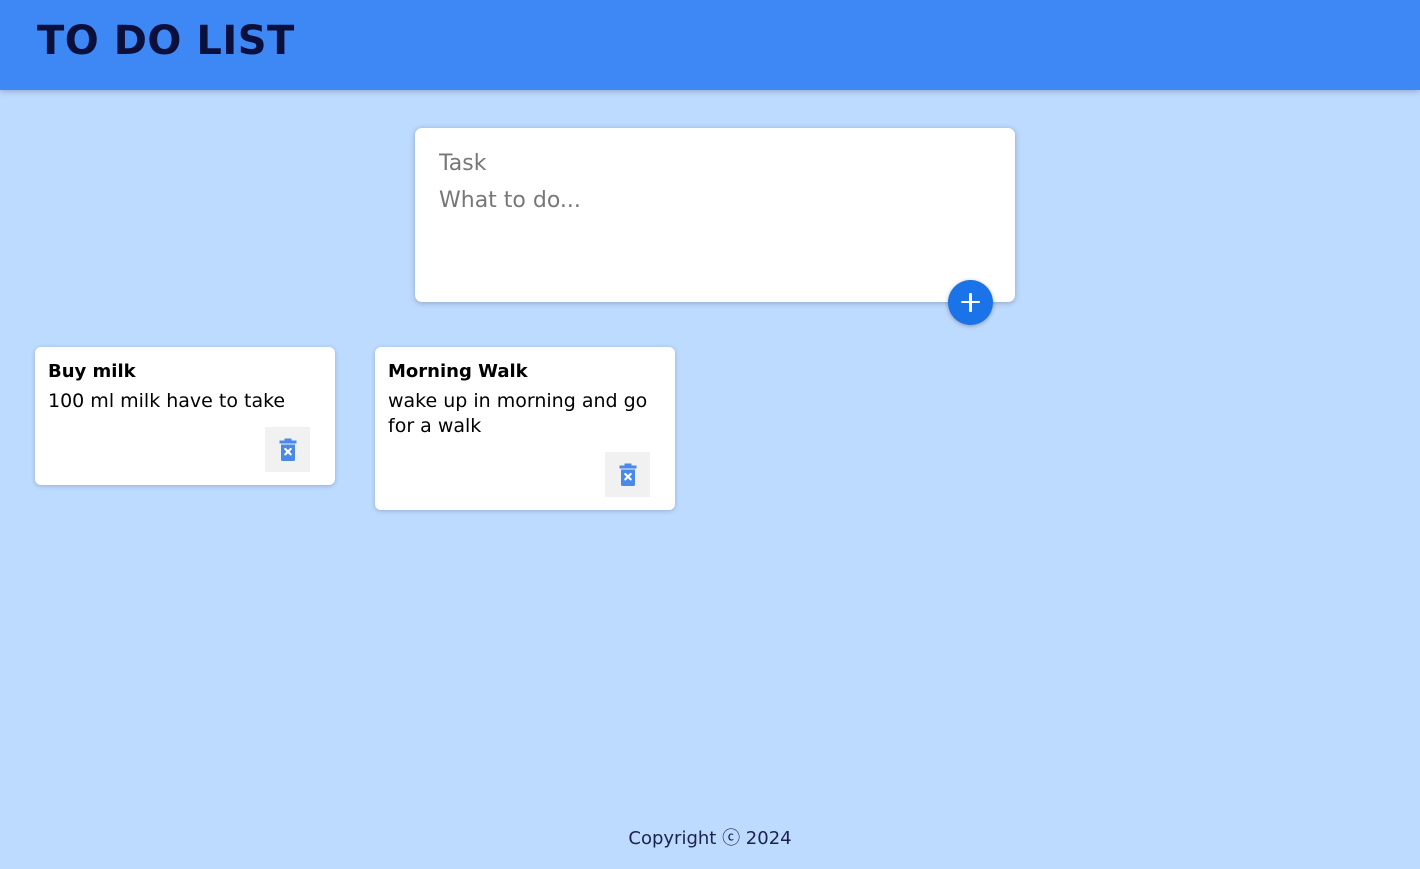 Image resolution: width=1420 pixels, height=869 pixels. Describe the element at coordinates (714, 163) in the screenshot. I see `task-title-input` at that location.